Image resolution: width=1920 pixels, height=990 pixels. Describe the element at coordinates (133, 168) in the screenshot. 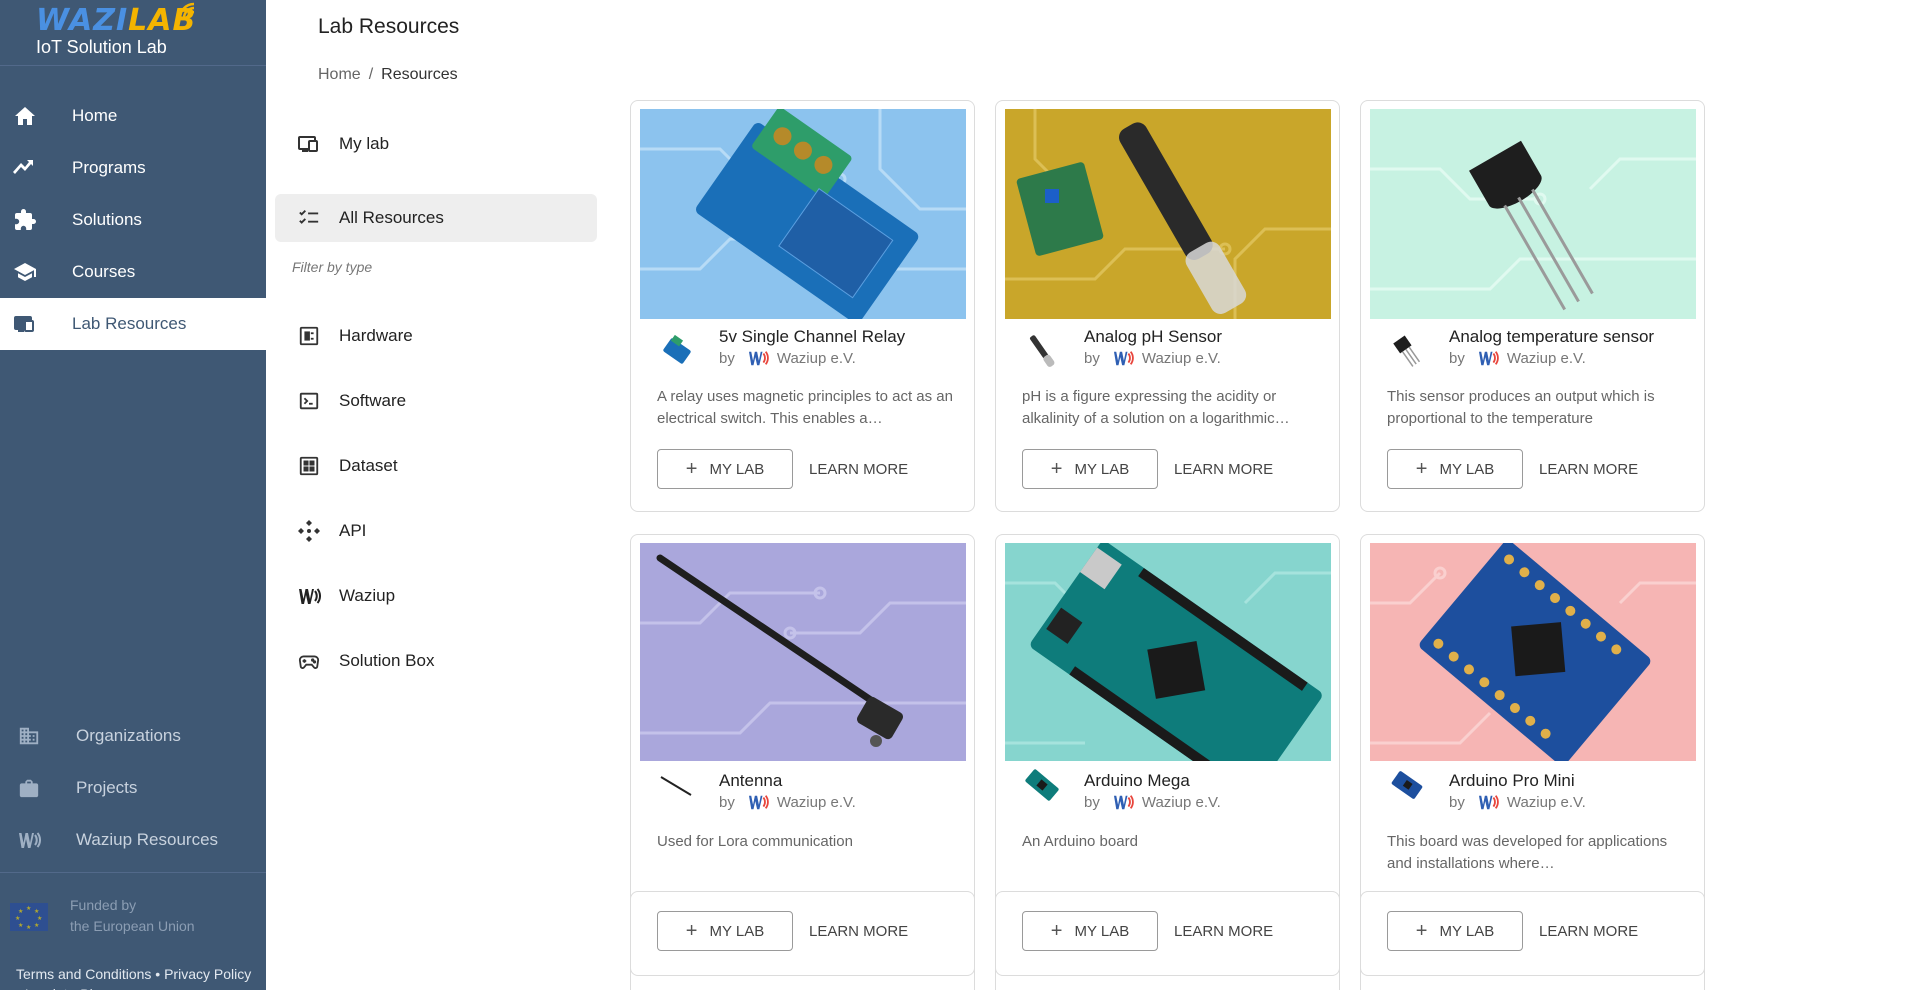

I see `sidebar-item-programs: Programs` at that location.